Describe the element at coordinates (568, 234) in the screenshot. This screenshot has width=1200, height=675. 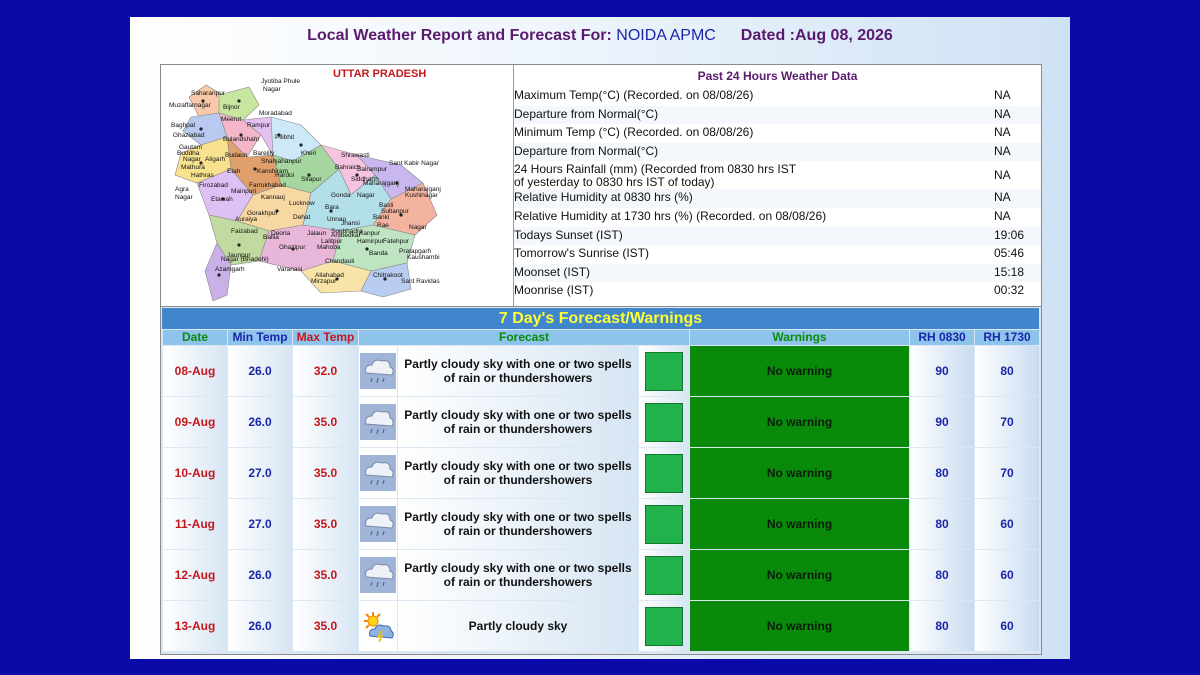
I see `past-24h-label: Todays Sunset (IST)` at that location.